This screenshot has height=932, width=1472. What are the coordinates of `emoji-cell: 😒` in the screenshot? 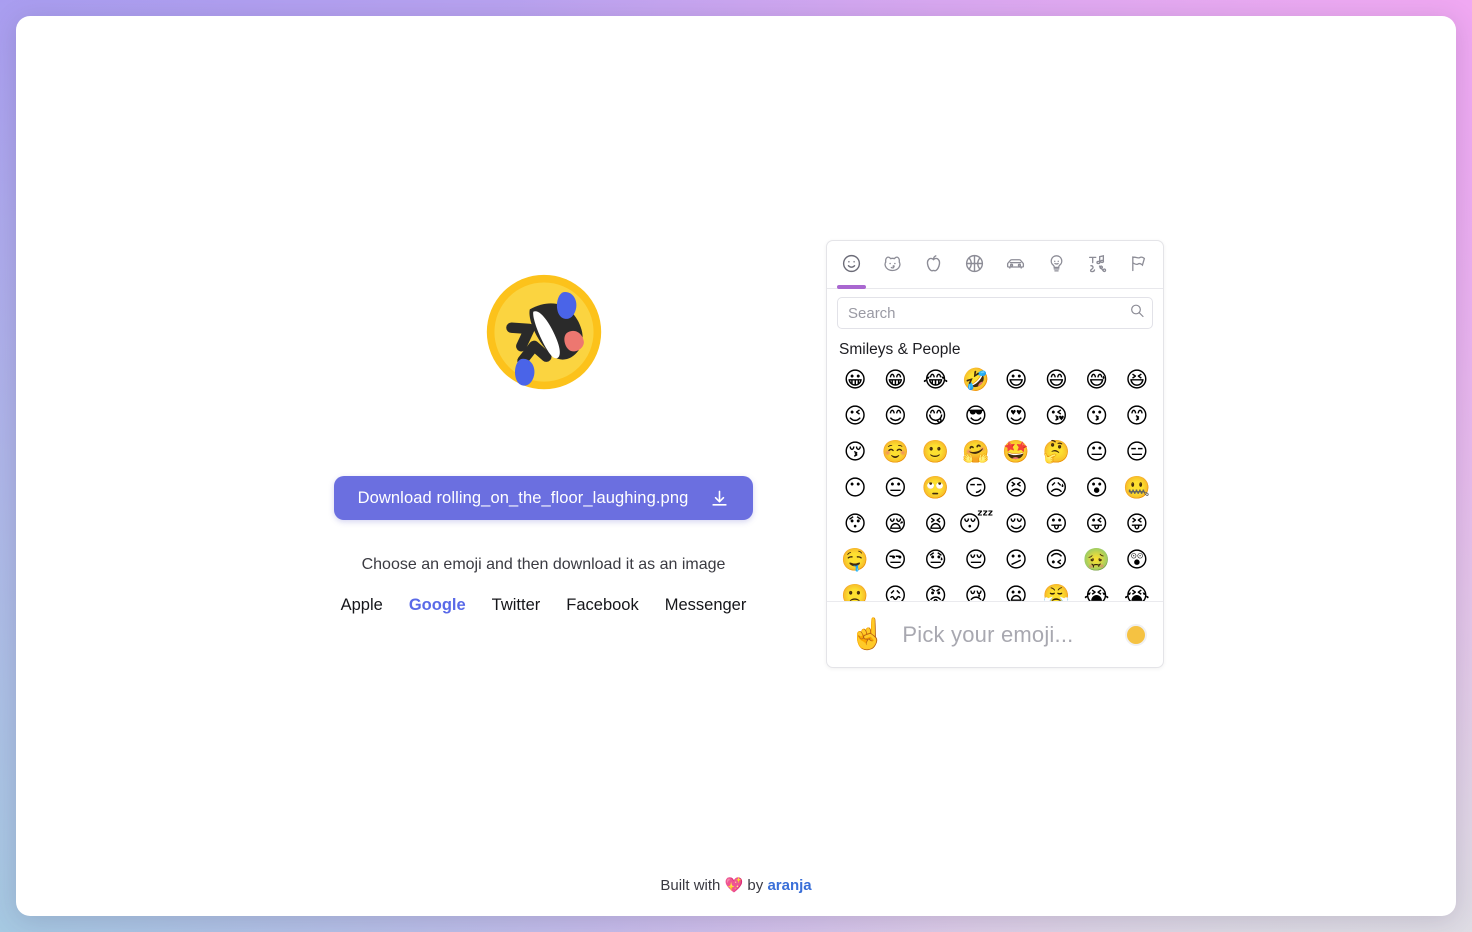 It's located at (895, 561).